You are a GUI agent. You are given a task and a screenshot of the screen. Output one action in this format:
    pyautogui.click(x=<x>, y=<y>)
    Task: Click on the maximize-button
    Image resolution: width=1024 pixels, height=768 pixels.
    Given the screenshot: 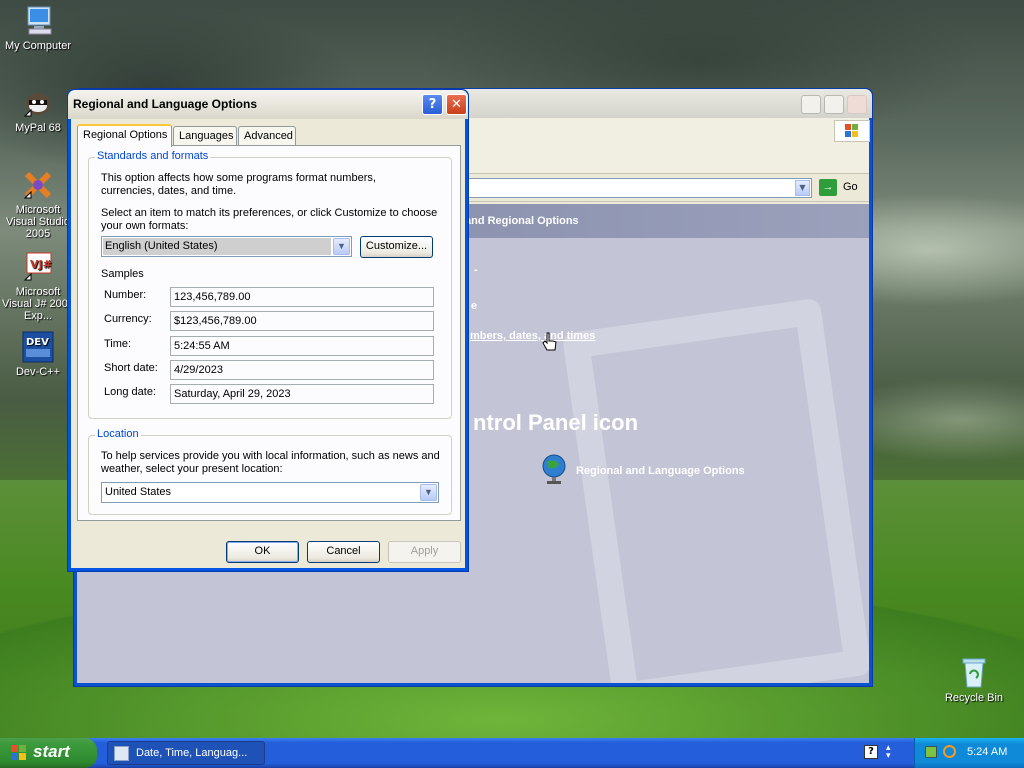 What is the action you would take?
    pyautogui.click(x=834, y=104)
    